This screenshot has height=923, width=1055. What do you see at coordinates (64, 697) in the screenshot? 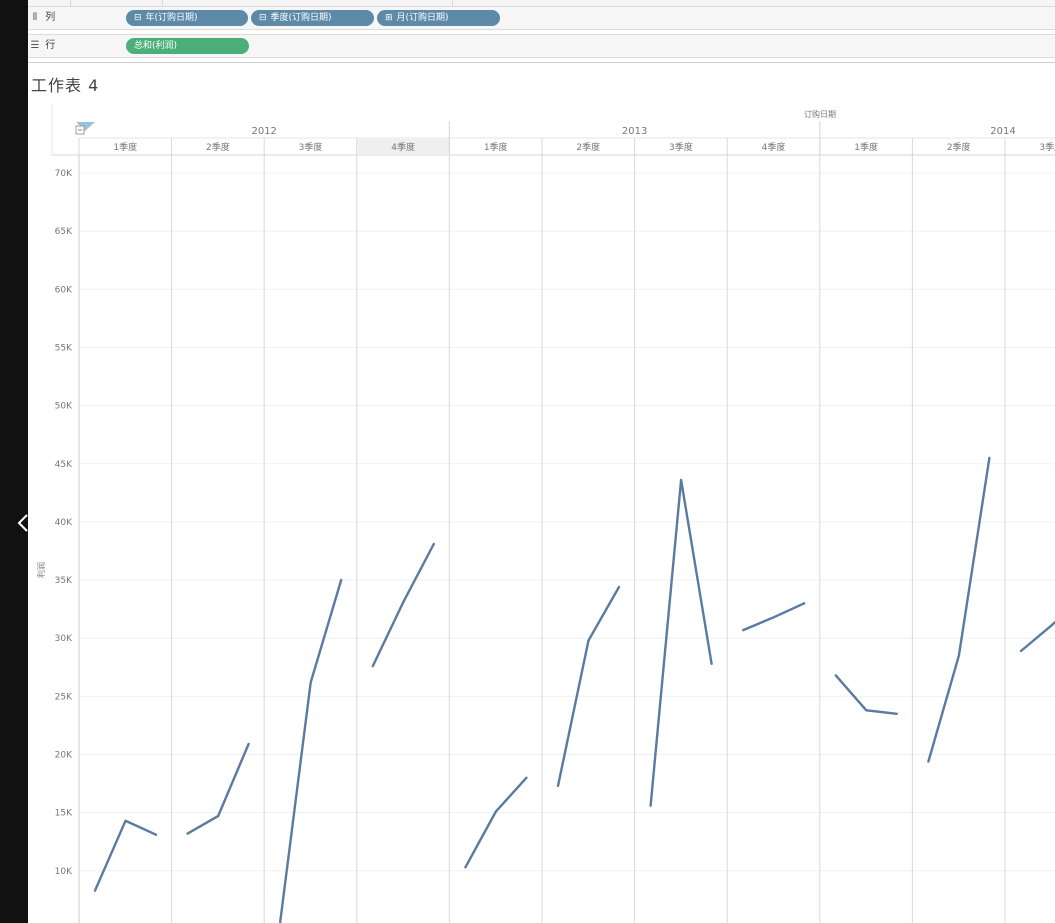
I see `y-tick-label: 25K` at bounding box center [64, 697].